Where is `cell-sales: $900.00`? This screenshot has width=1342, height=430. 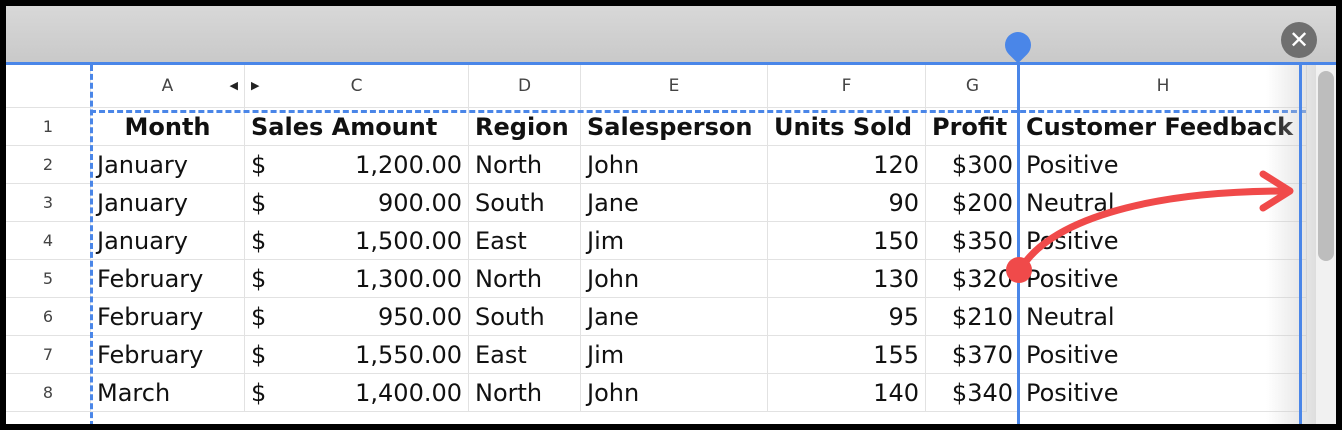
cell-sales: $900.00 is located at coordinates (356, 202).